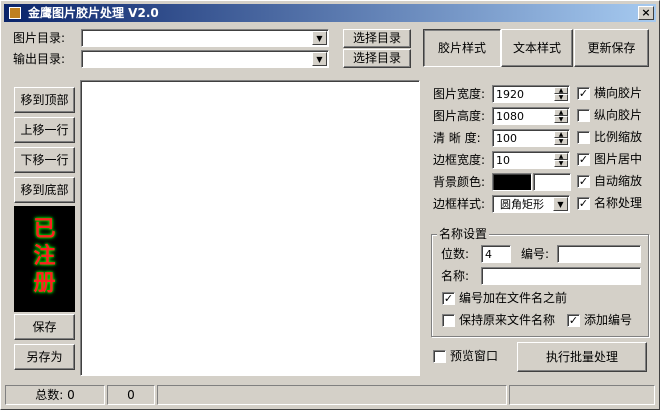  I want to click on height-label: 图片高度:, so click(459, 116).